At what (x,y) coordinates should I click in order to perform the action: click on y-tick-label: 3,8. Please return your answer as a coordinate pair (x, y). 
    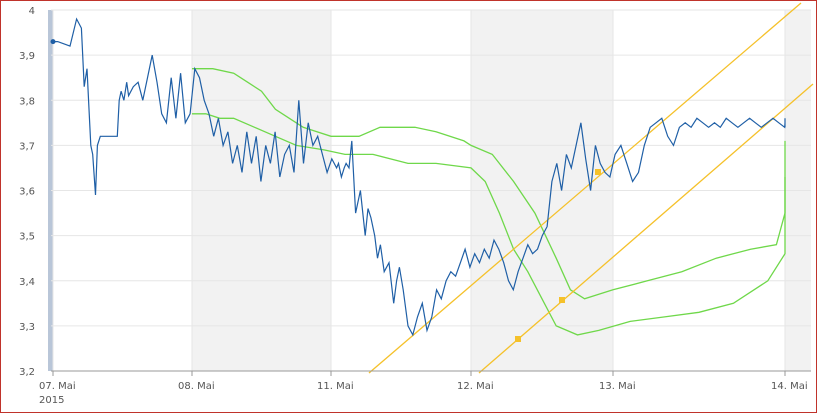
    Looking at the image, I should click on (27, 101).